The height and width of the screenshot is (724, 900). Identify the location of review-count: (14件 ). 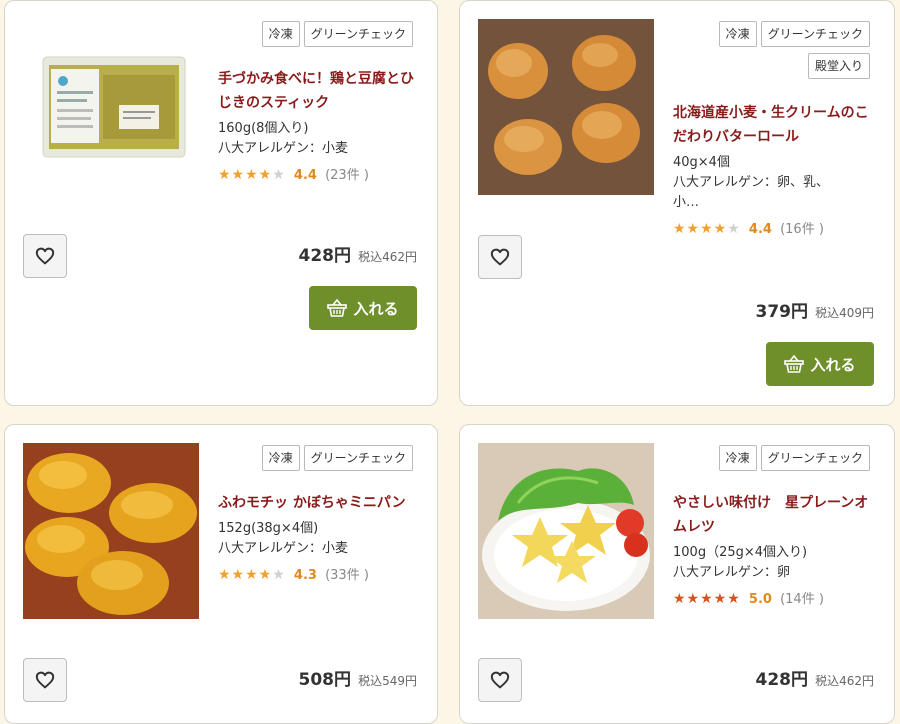
(802, 599).